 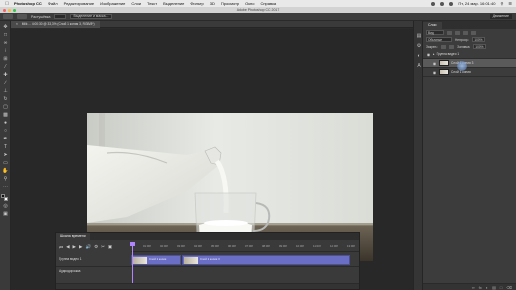 I want to click on next-frame-icon: ▶, so click(x=80, y=247).